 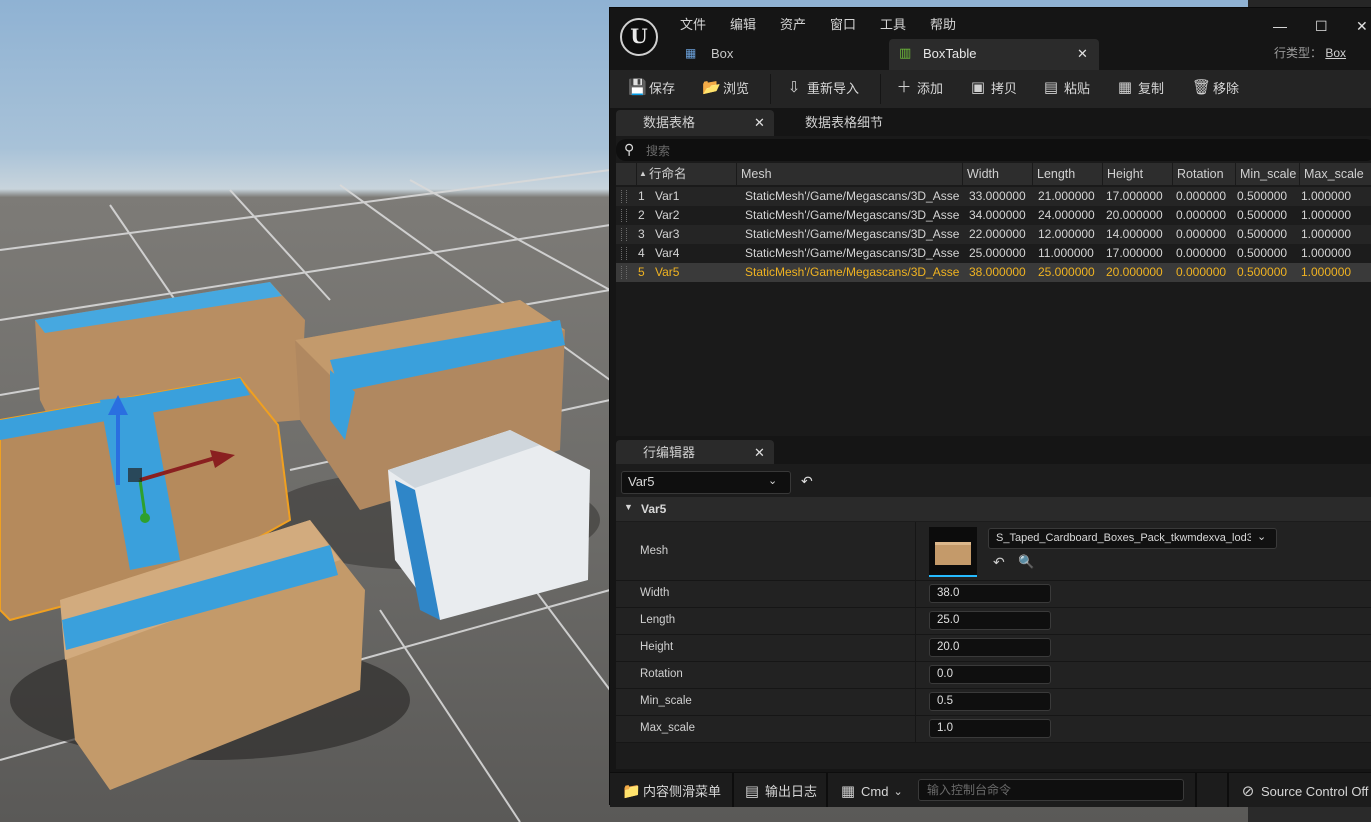 I want to click on use-selected-icon: ↶, so click(x=999, y=562).